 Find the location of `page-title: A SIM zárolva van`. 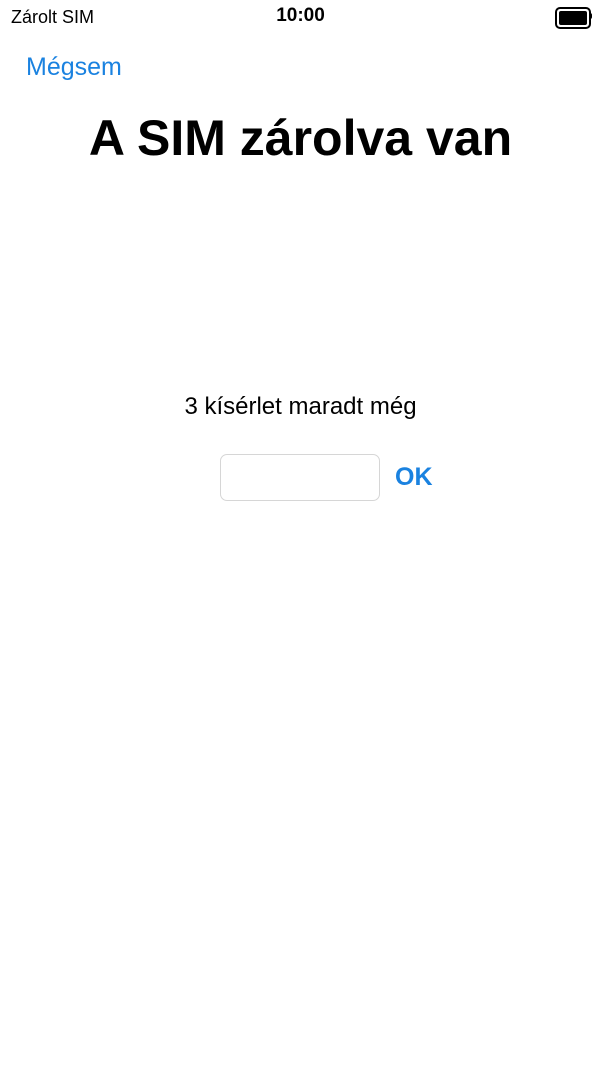

page-title: A SIM zárolva van is located at coordinates (300, 138).